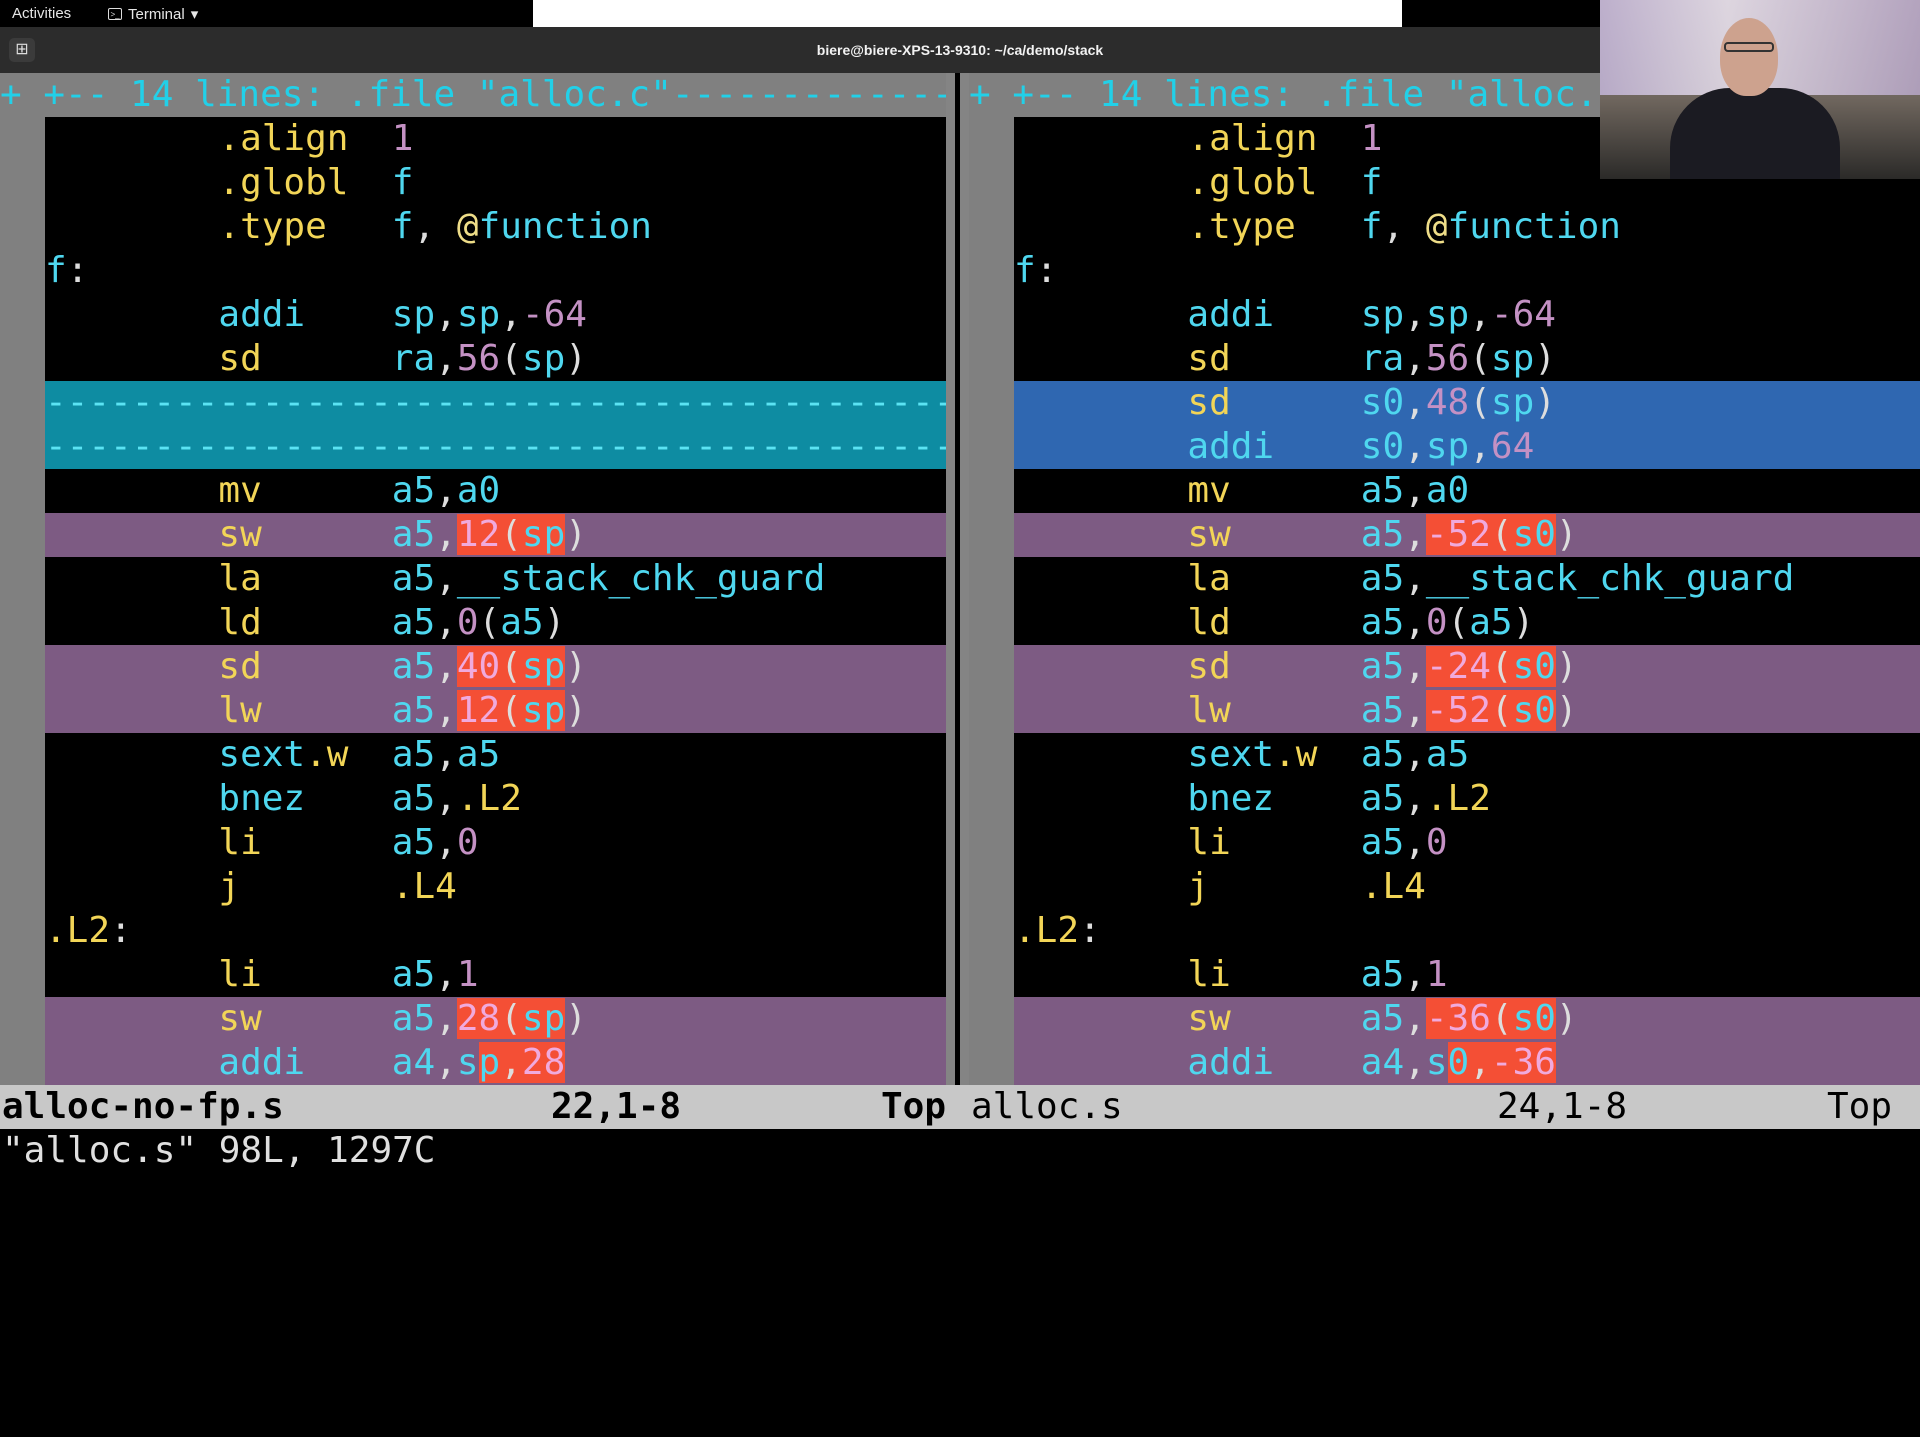  Describe the element at coordinates (554, 314) in the screenshot. I see `code-token: -64` at that location.